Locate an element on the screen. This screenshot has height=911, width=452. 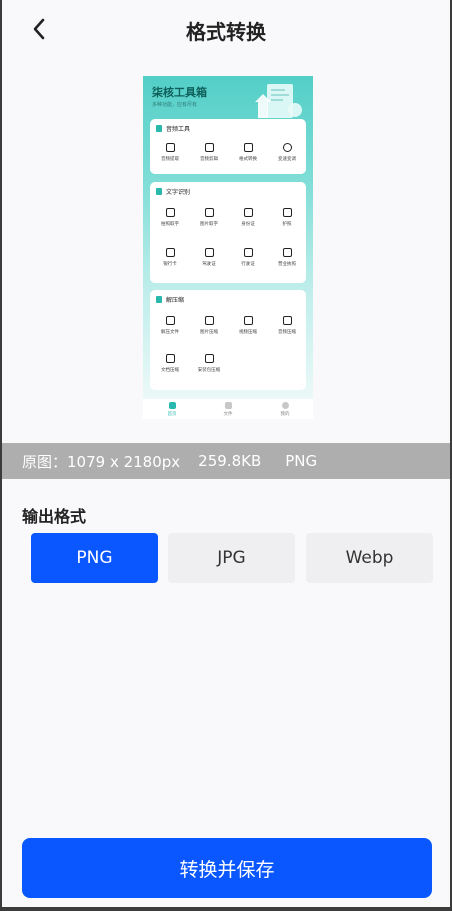
preview-card-title: 音频工具 is located at coordinates (178, 129).